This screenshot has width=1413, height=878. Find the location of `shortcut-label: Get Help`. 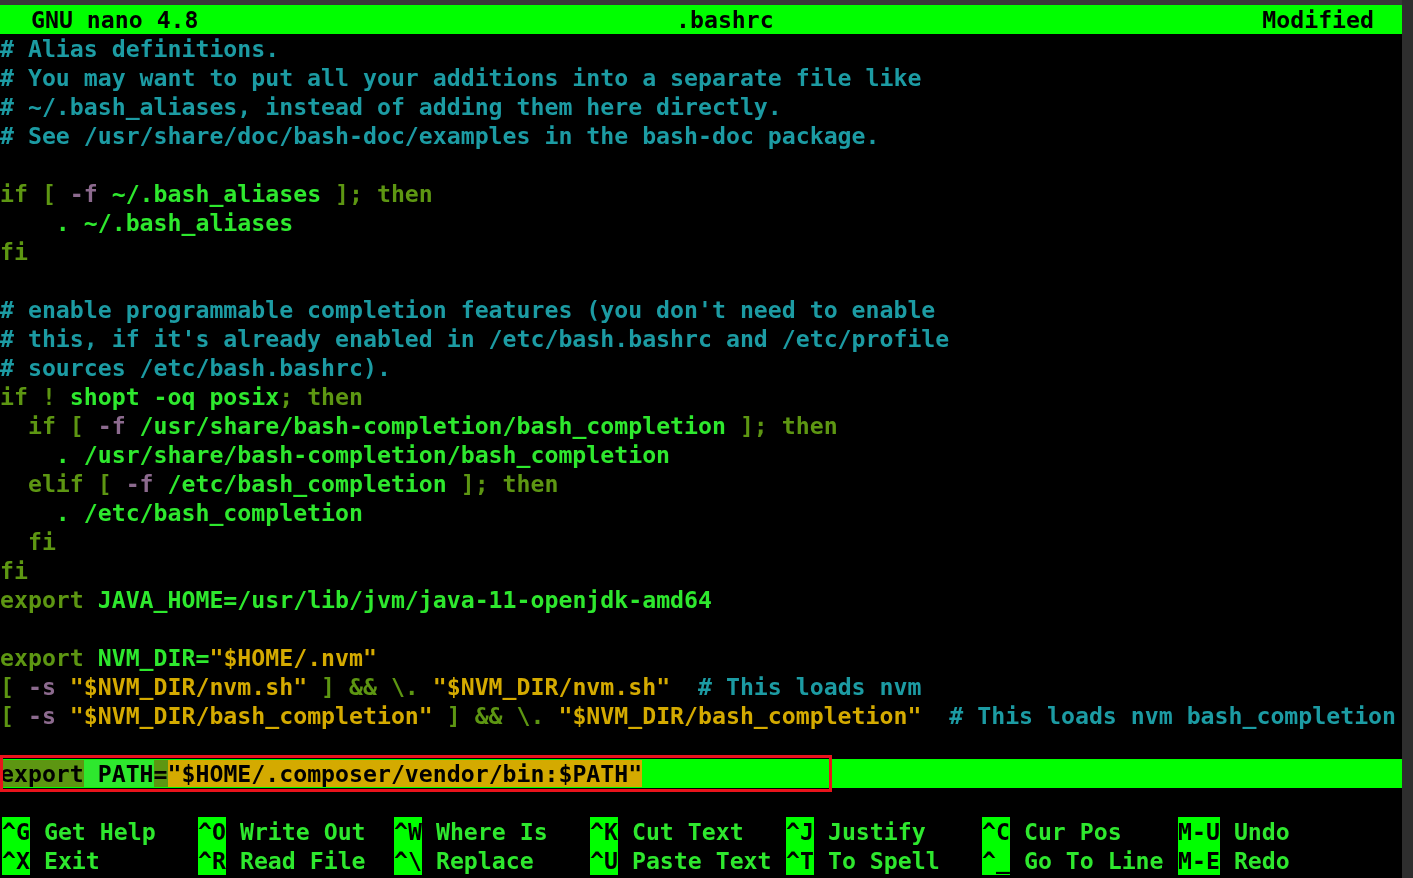

shortcut-label: Get Help is located at coordinates (99, 831).